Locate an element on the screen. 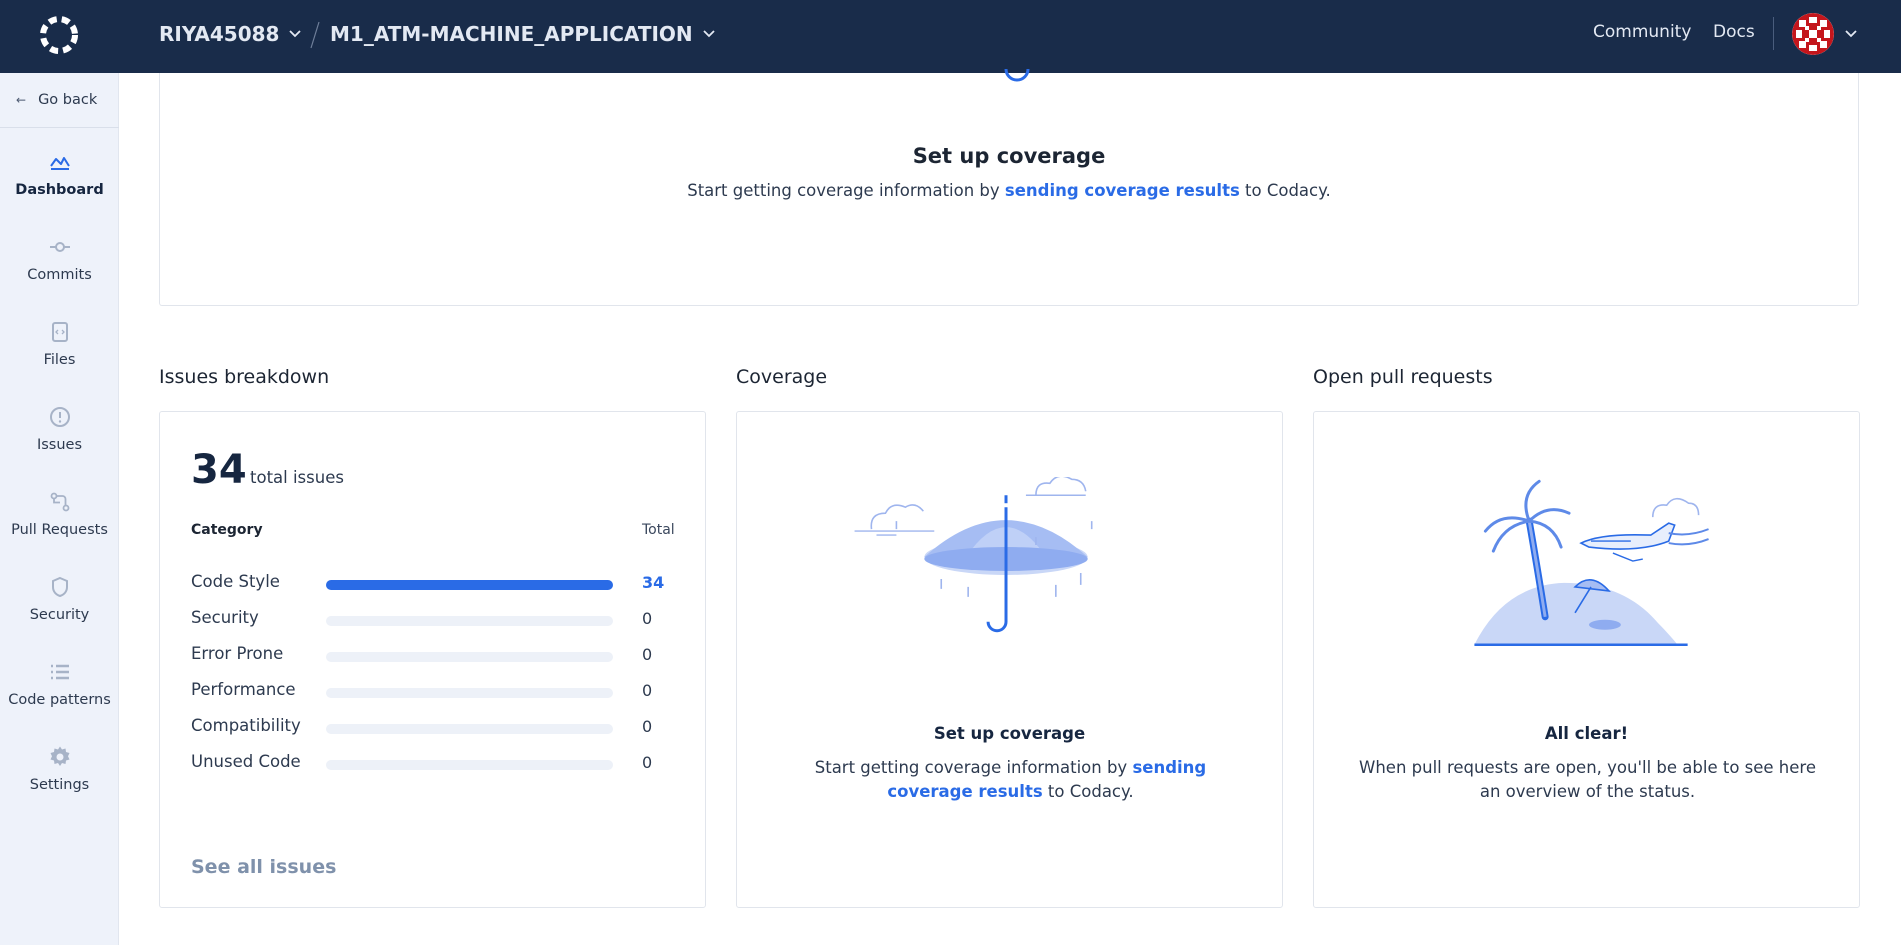  sidebar-item-label: Code patterns is located at coordinates (59, 700).